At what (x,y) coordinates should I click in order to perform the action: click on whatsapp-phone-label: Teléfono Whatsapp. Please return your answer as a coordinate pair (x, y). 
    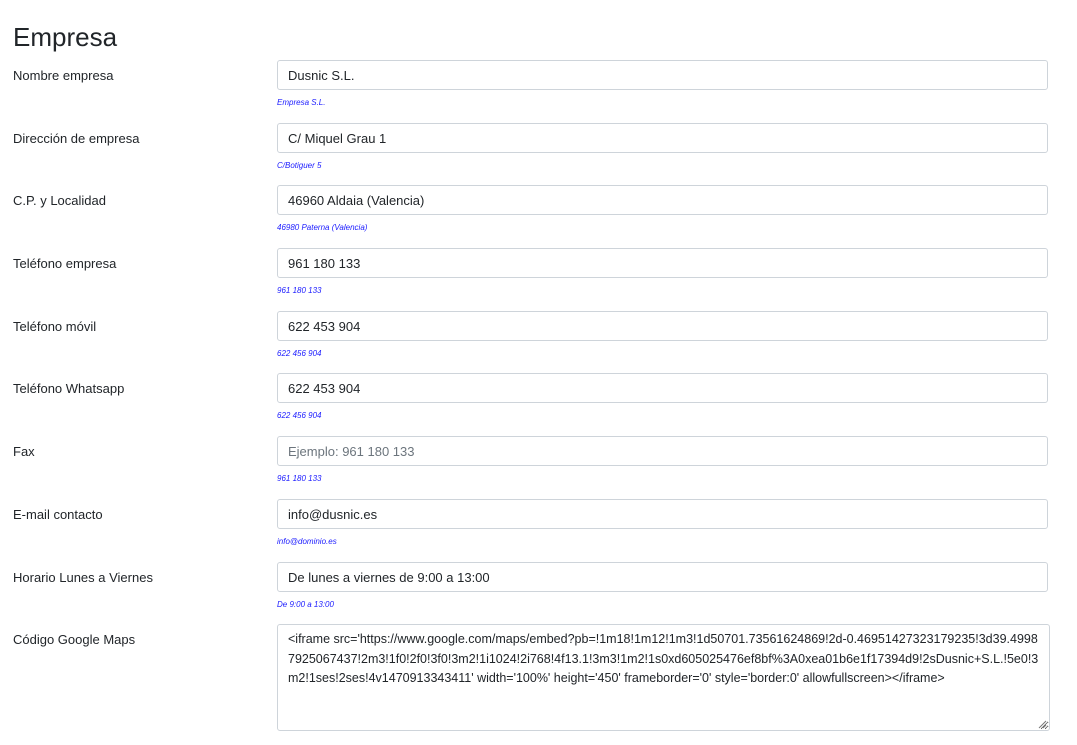
    Looking at the image, I should click on (69, 388).